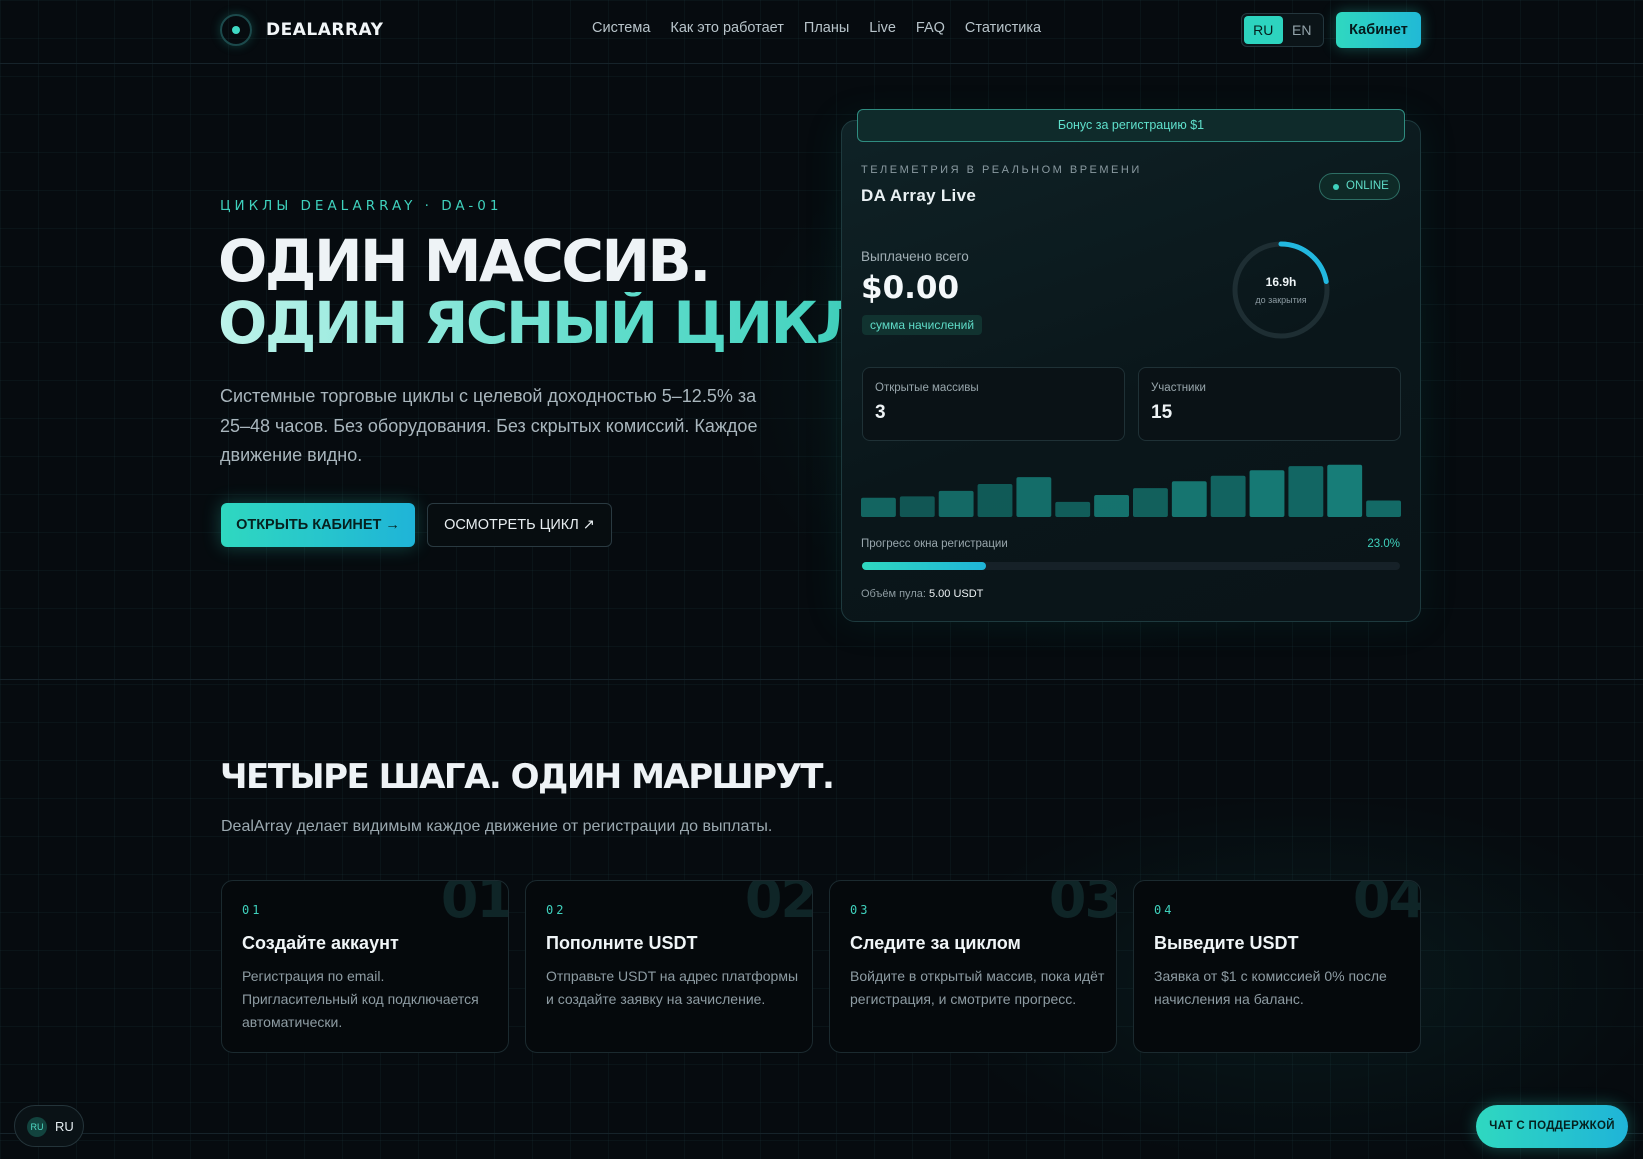 This screenshot has width=1643, height=1159. I want to click on countdown-label: до закрытия, so click(1281, 300).